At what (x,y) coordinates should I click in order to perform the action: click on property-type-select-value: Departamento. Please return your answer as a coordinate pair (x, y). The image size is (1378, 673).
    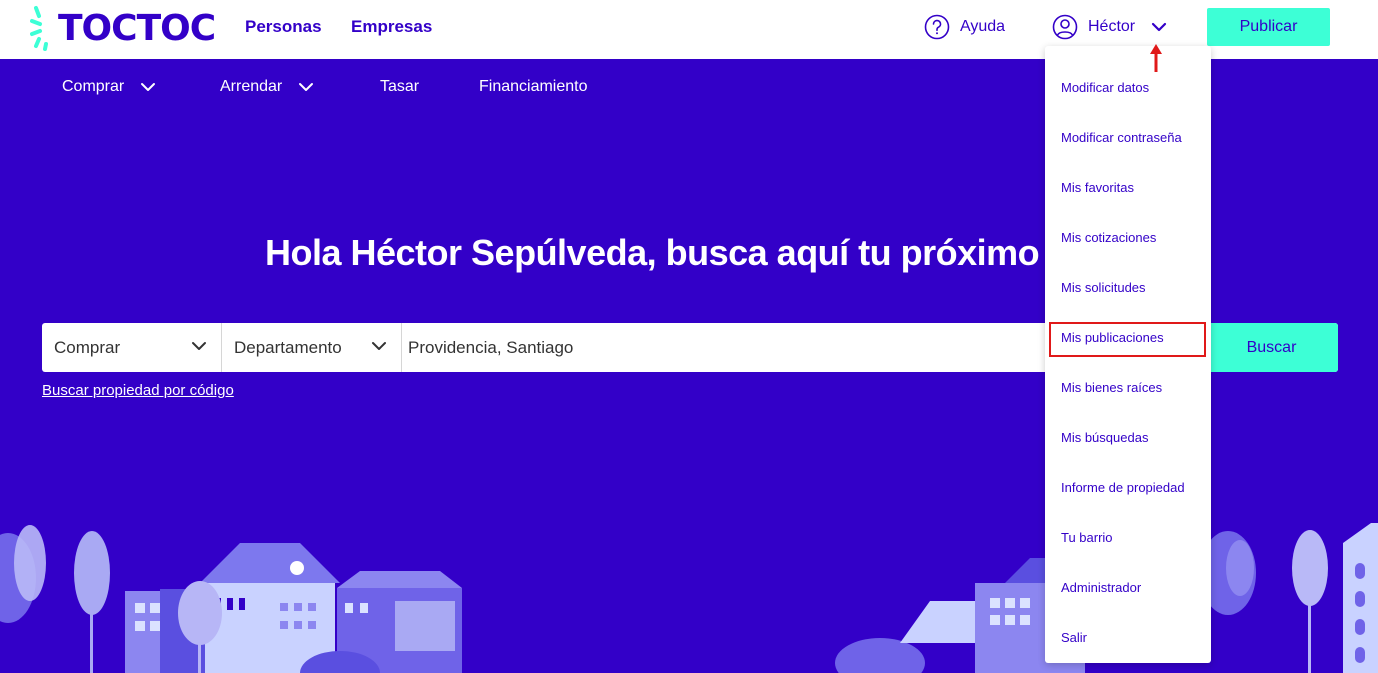
    Looking at the image, I should click on (288, 347).